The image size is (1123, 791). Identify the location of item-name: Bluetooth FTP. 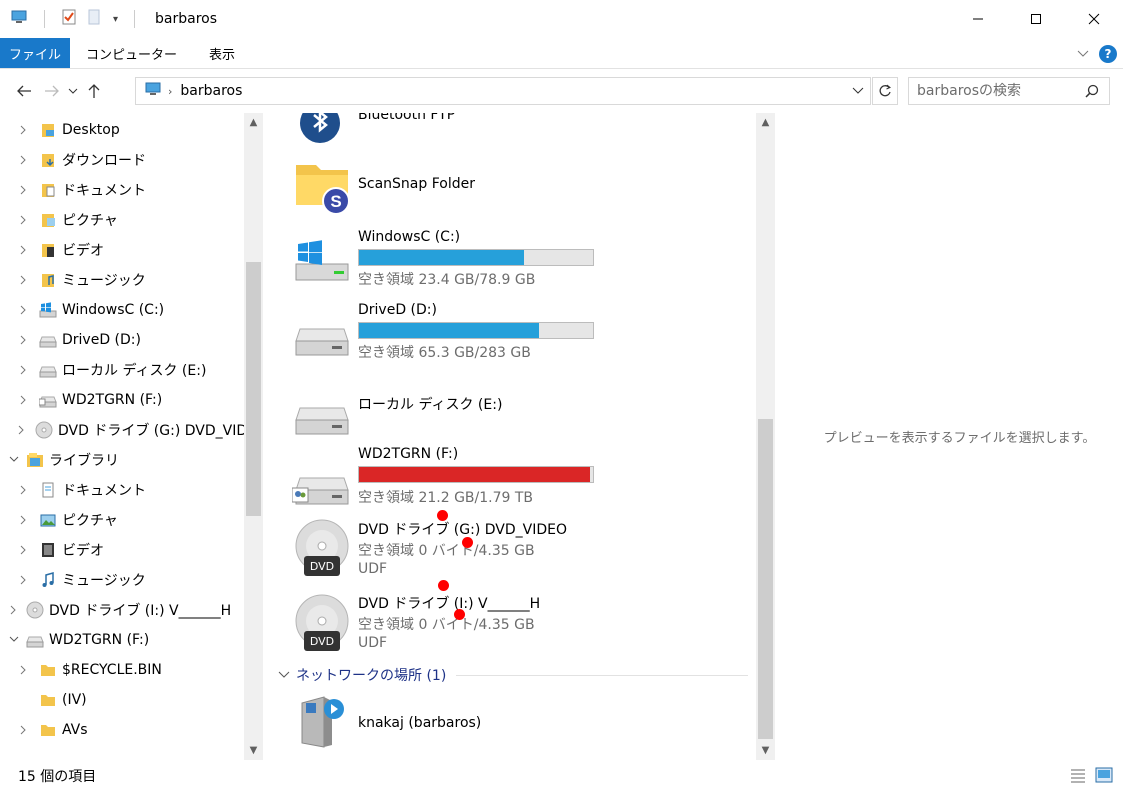
(406, 118).